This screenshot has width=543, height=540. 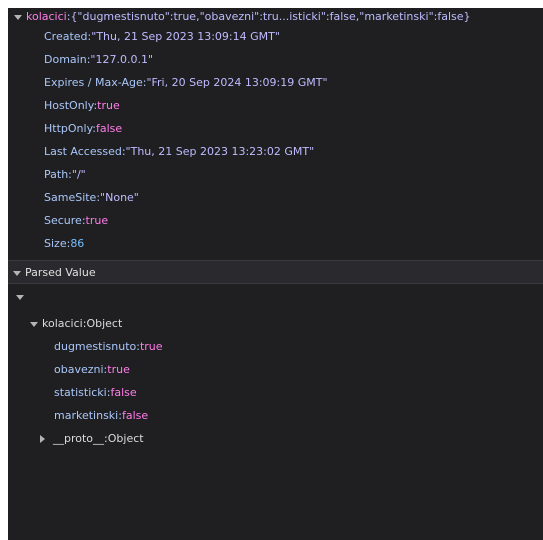 What do you see at coordinates (69, 105) in the screenshot?
I see `property-key: HostOnly` at bounding box center [69, 105].